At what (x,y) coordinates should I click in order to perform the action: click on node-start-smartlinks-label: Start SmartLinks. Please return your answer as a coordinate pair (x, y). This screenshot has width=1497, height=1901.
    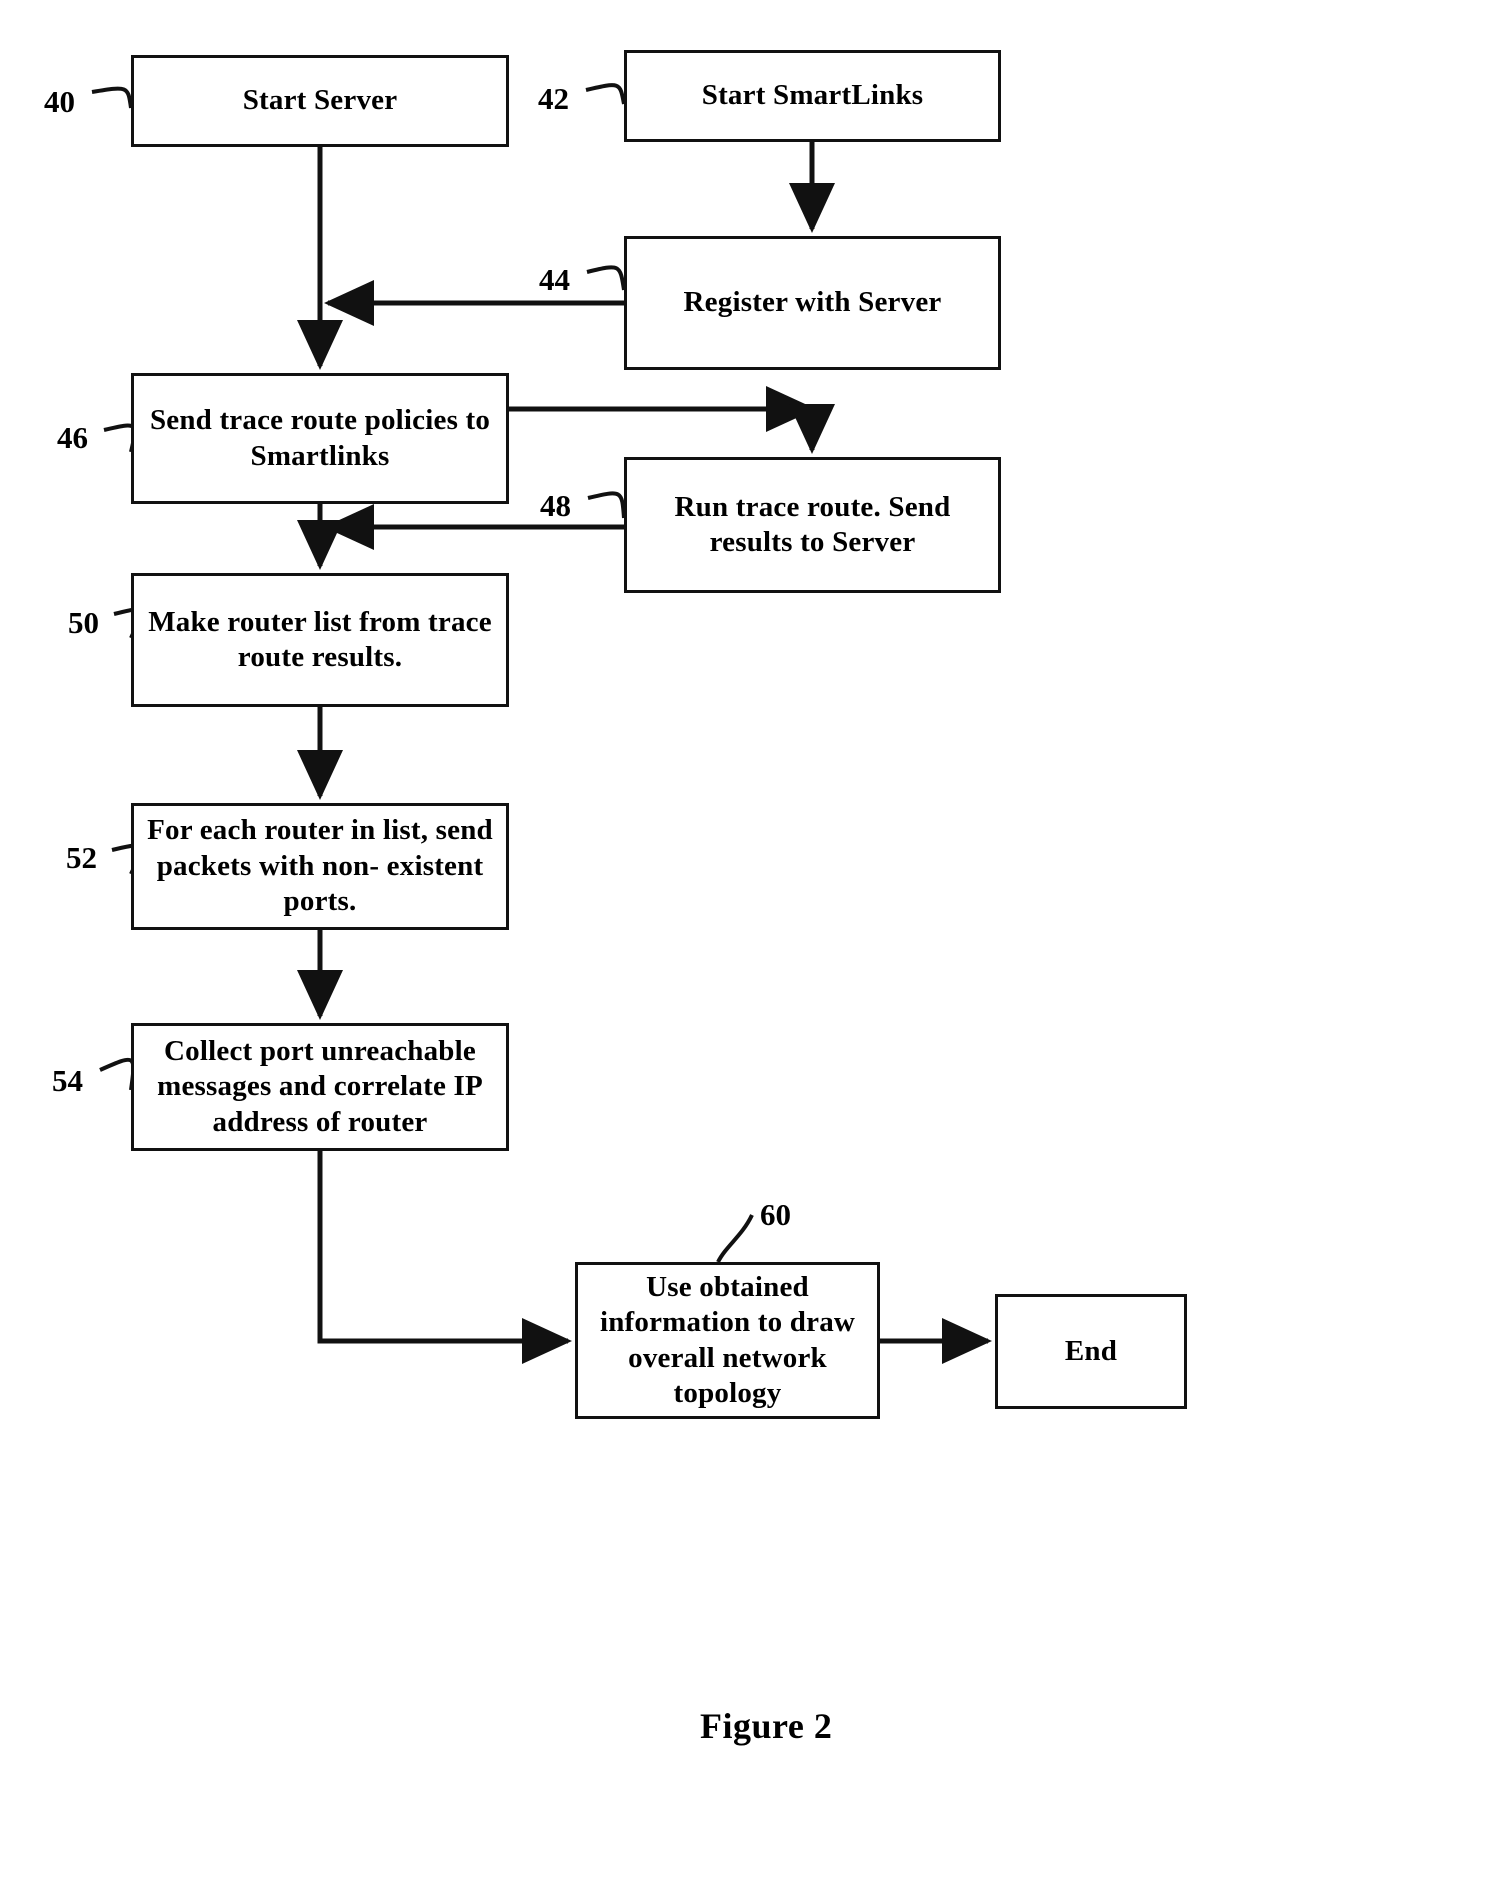
    Looking at the image, I should click on (812, 95).